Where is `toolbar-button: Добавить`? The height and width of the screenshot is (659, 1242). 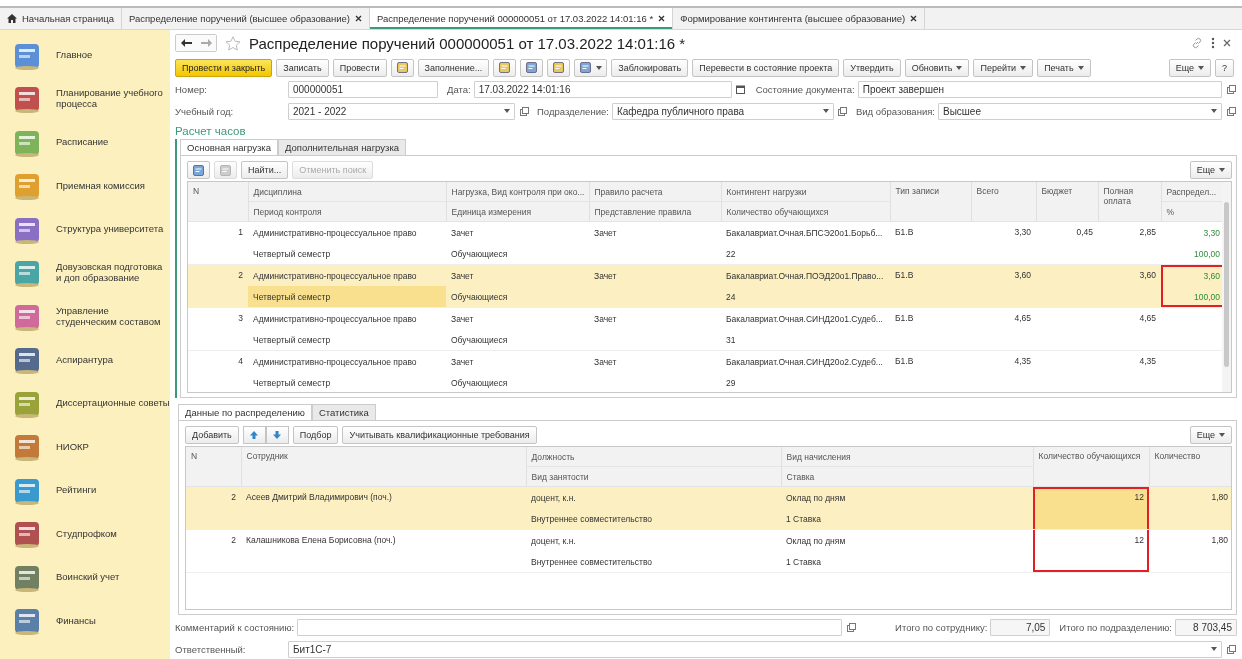 toolbar-button: Добавить is located at coordinates (212, 435).